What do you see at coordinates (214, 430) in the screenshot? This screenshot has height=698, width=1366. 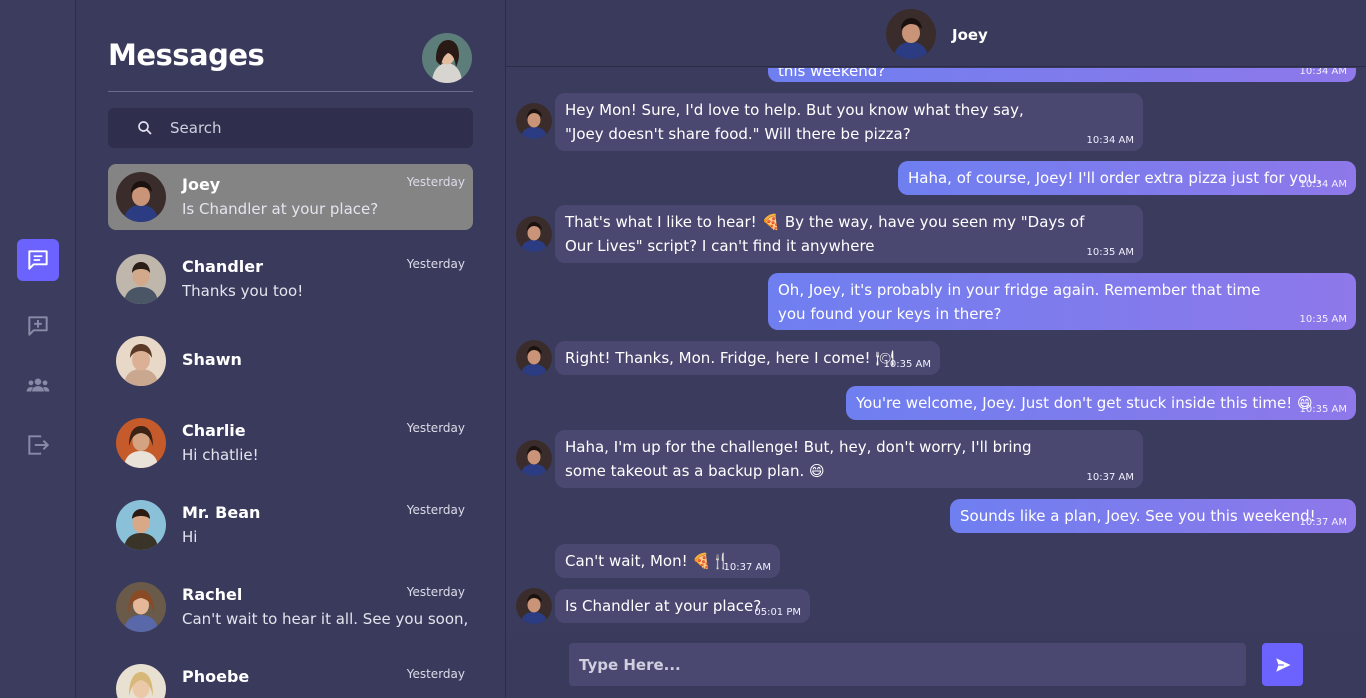 I see `conversation-name: Charlie` at bounding box center [214, 430].